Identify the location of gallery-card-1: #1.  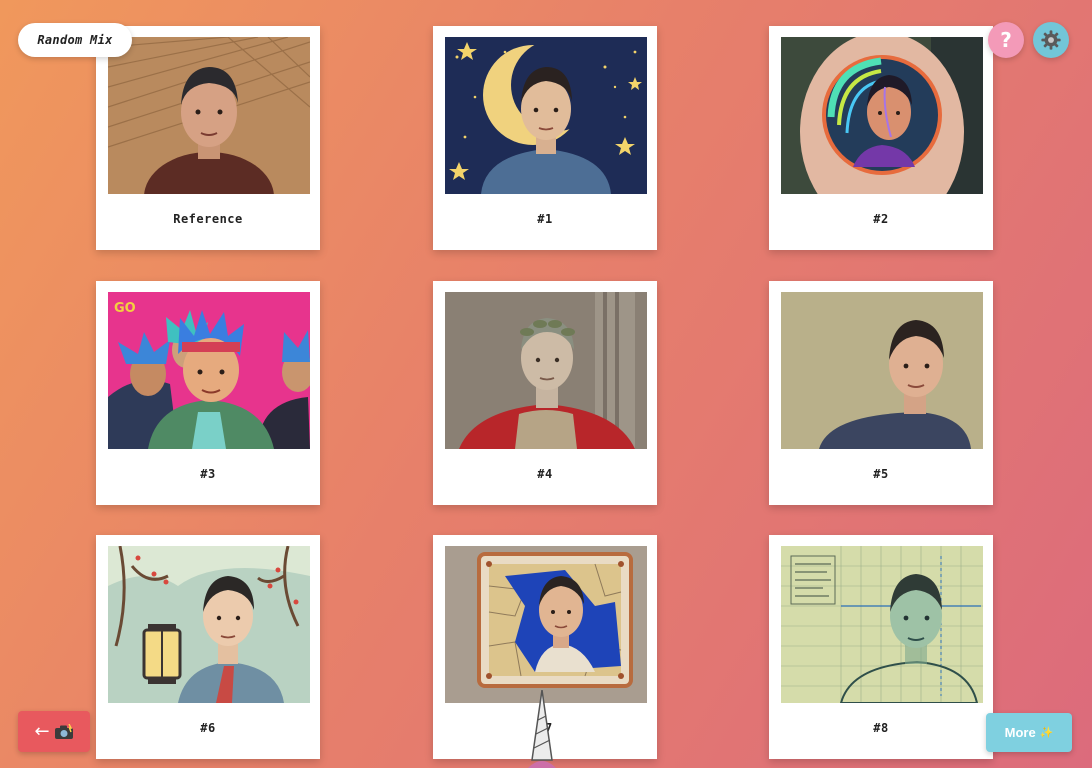
(545, 138).